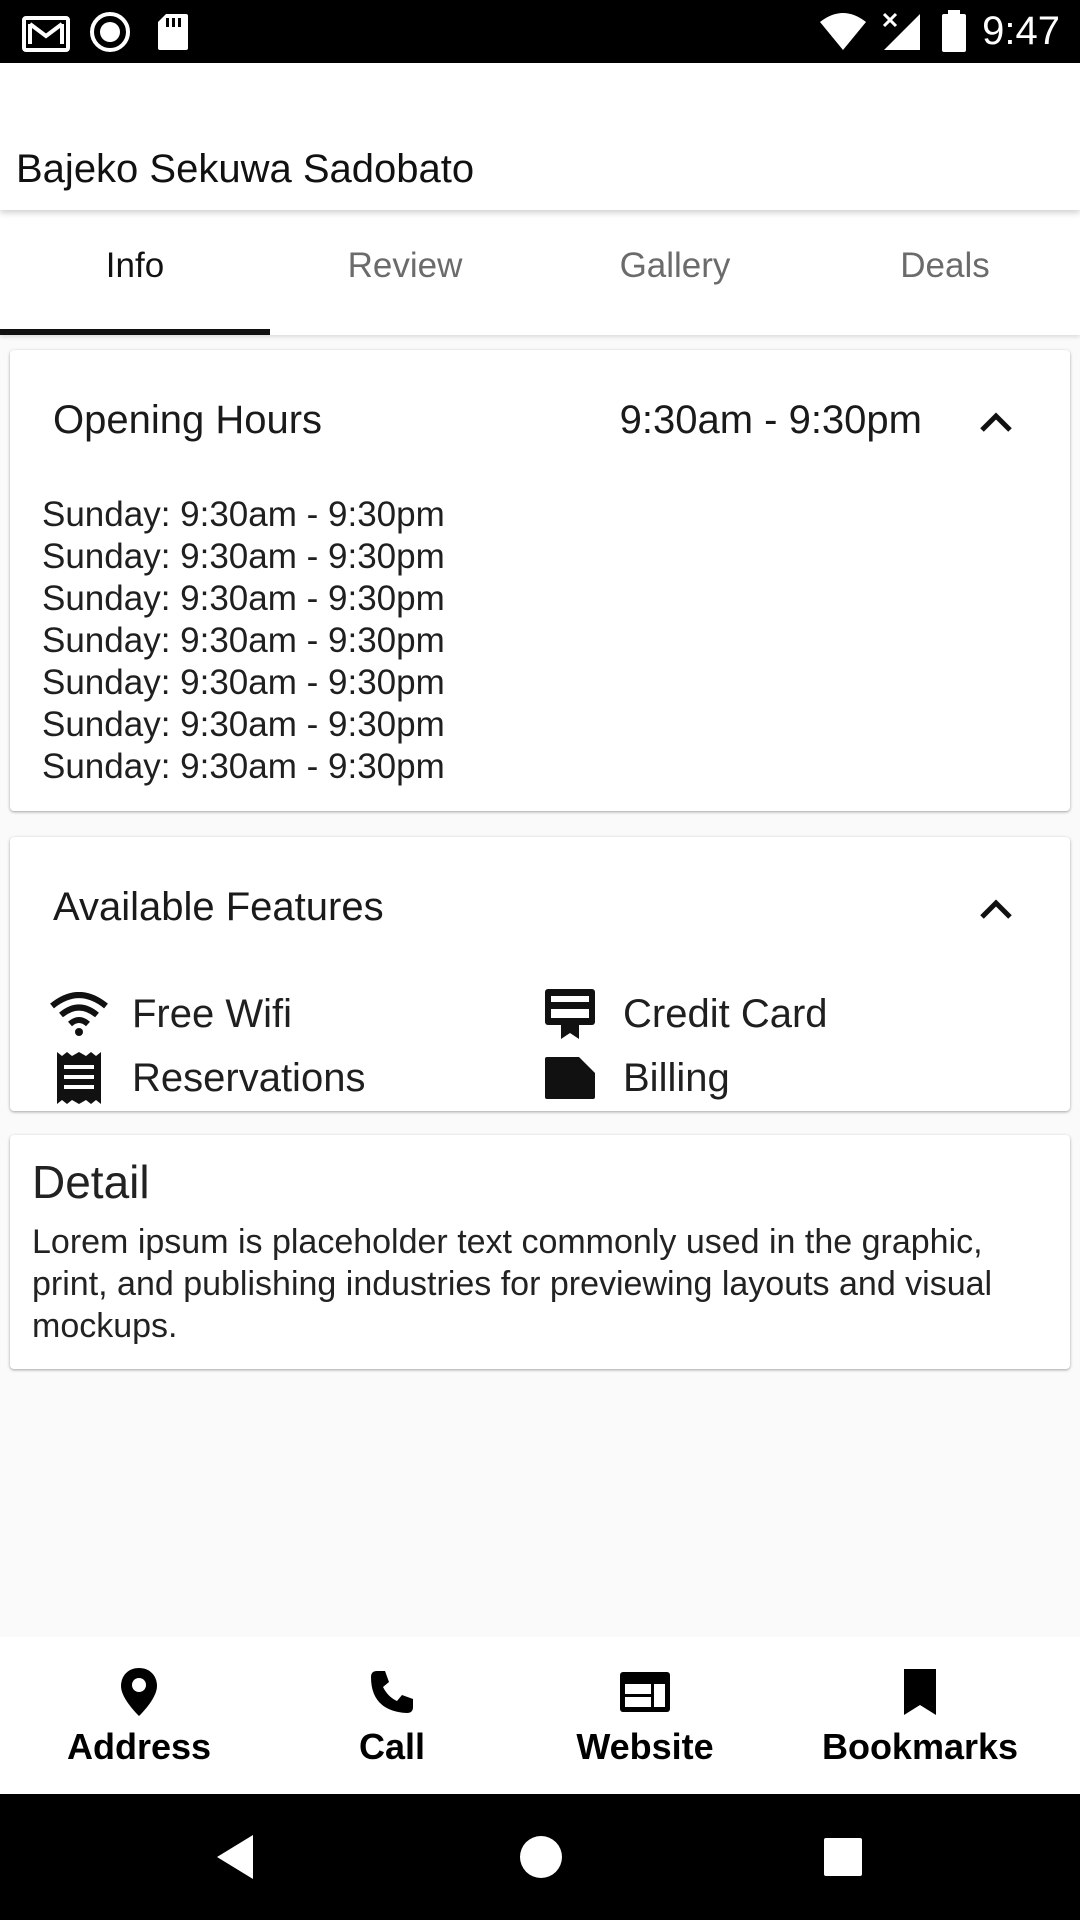  I want to click on call-label: Call, so click(392, 1746).